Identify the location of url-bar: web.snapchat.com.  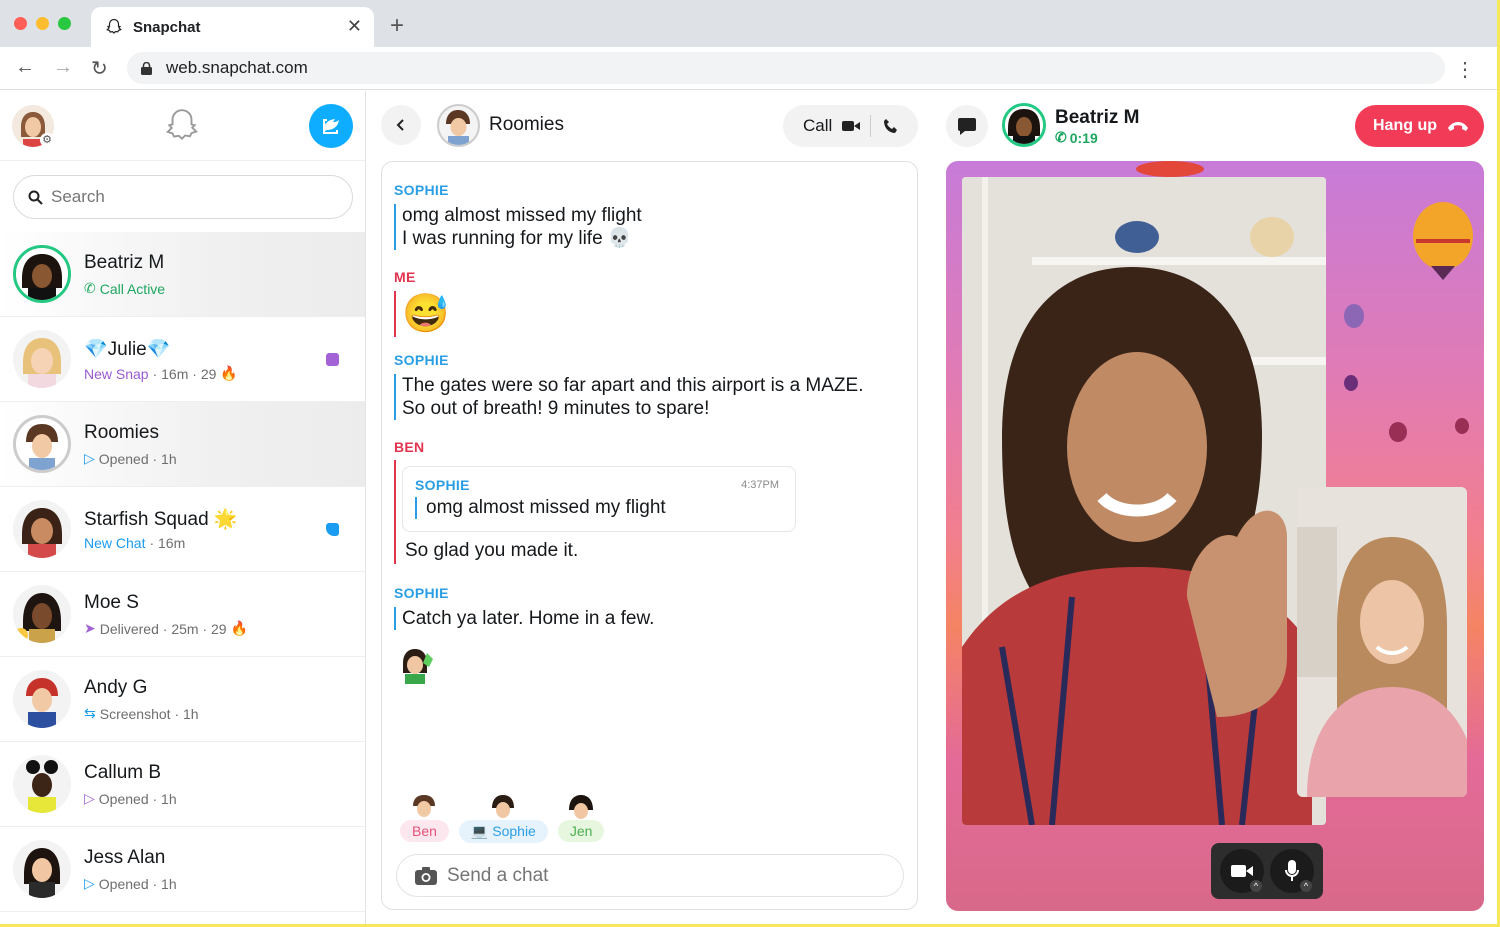
(786, 68).